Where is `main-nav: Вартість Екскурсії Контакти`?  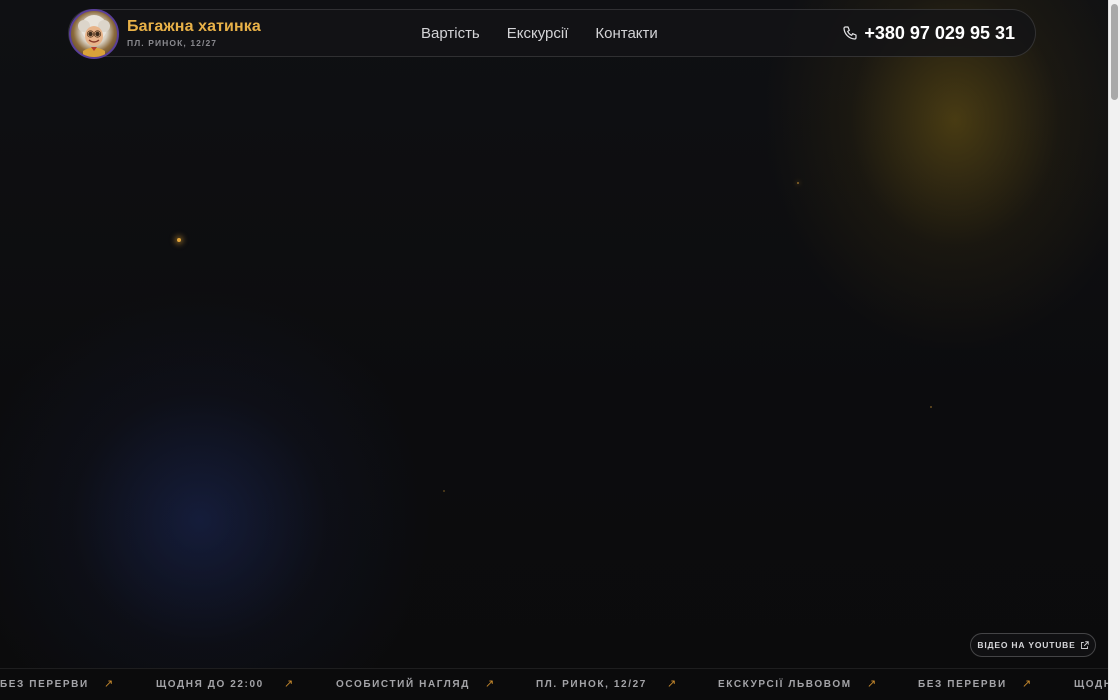 main-nav: Вартість Екскурсії Контакти is located at coordinates (553, 33).